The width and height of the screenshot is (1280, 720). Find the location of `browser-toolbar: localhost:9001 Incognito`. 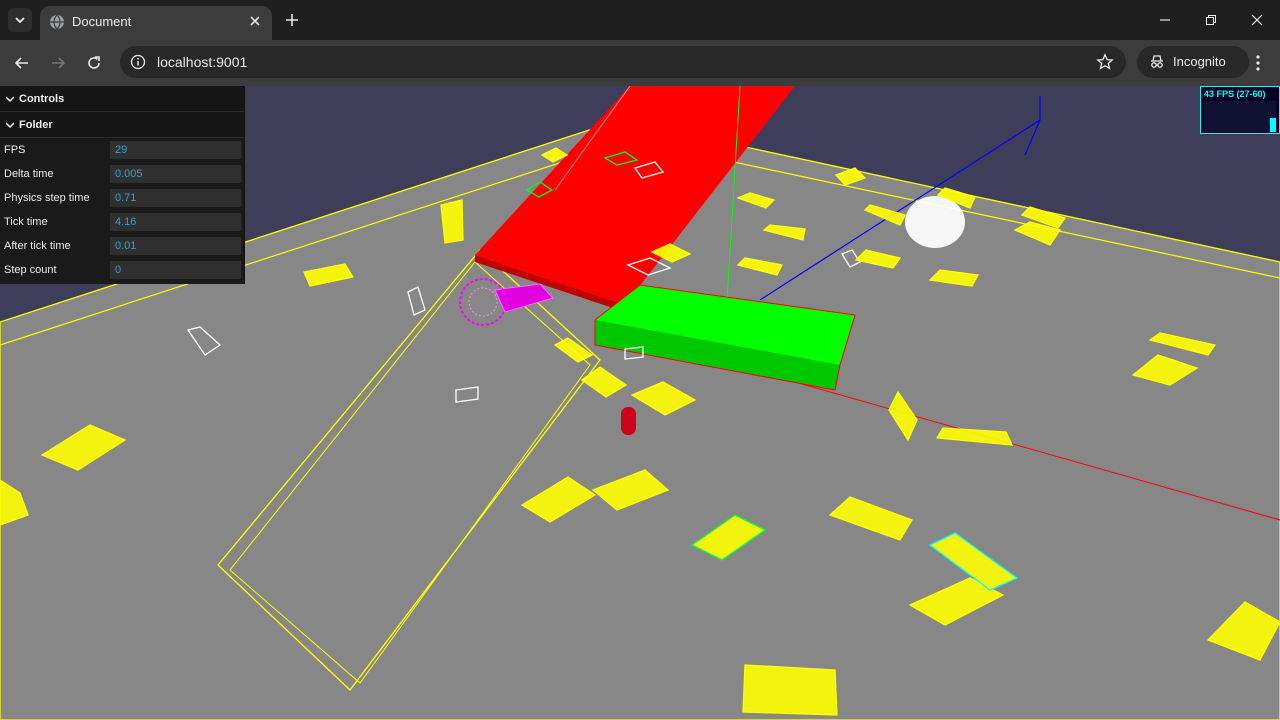

browser-toolbar: localhost:9001 Incognito is located at coordinates (640, 63).